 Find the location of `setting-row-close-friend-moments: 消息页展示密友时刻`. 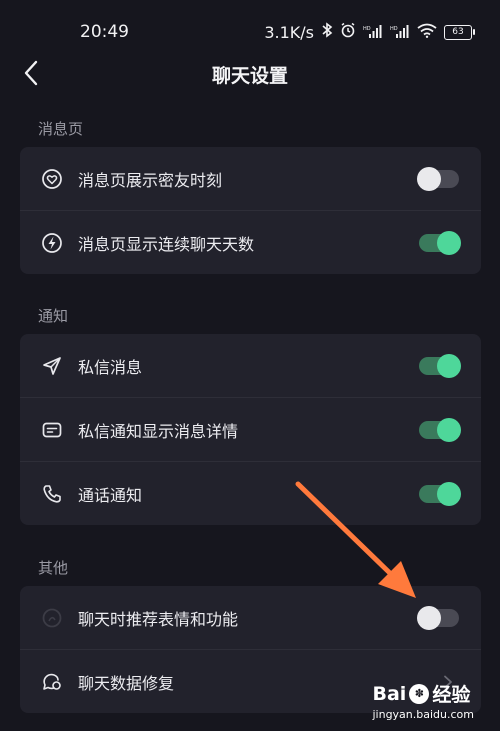

setting-row-close-friend-moments: 消息页展示密友时刻 is located at coordinates (250, 178).